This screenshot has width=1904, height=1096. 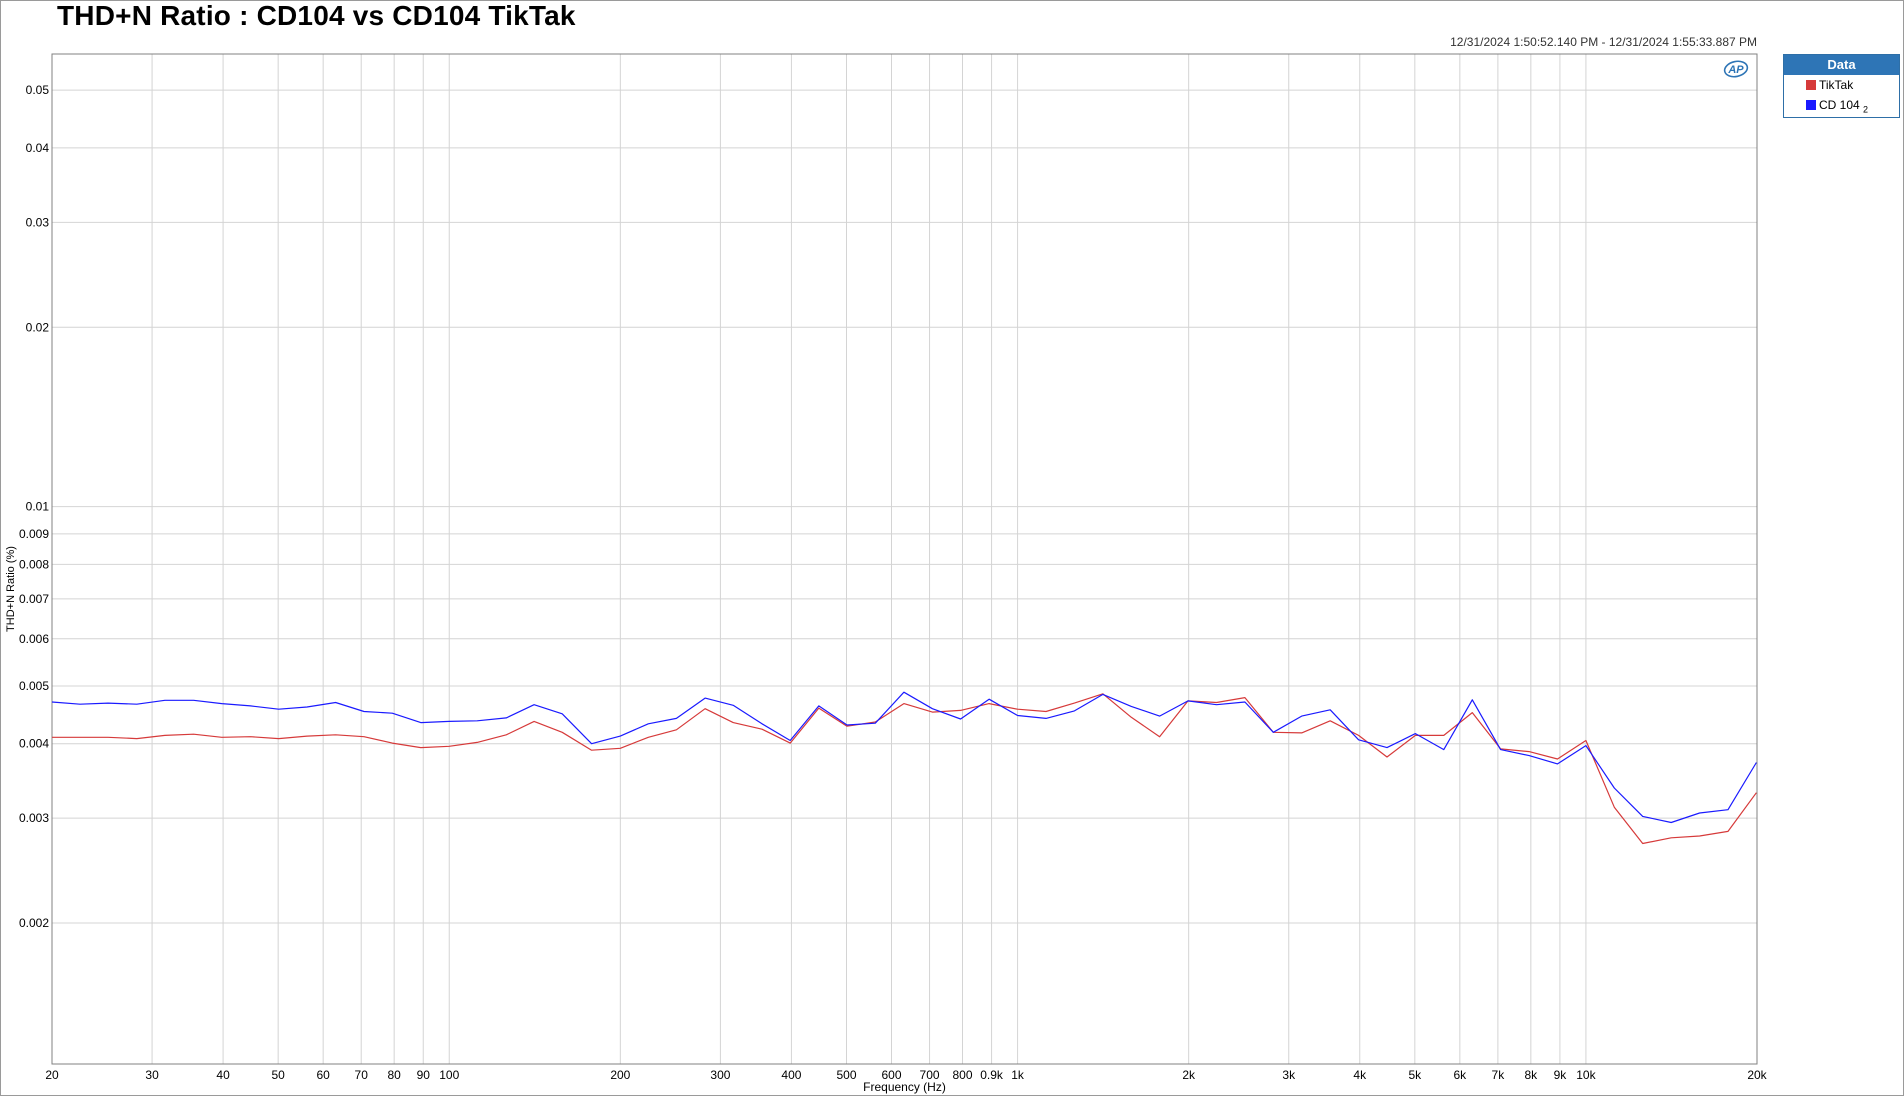 What do you see at coordinates (38, 148) in the screenshot?
I see `y-tick-label: 0.04` at bounding box center [38, 148].